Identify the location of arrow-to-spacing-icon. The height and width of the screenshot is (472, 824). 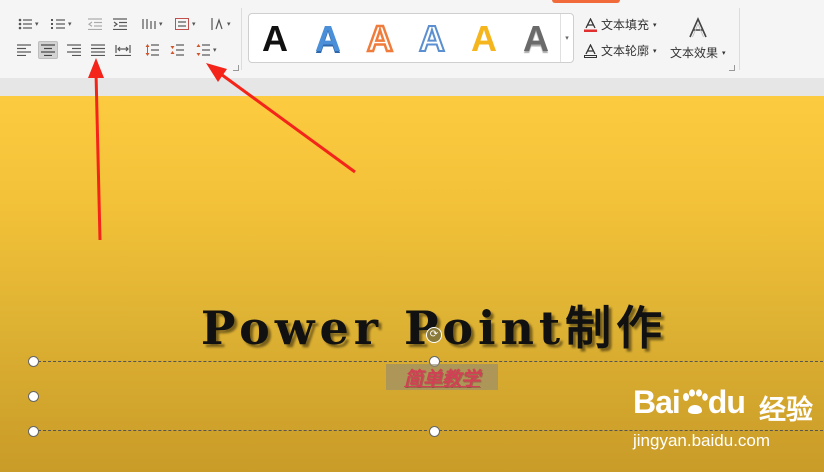
(281, 118).